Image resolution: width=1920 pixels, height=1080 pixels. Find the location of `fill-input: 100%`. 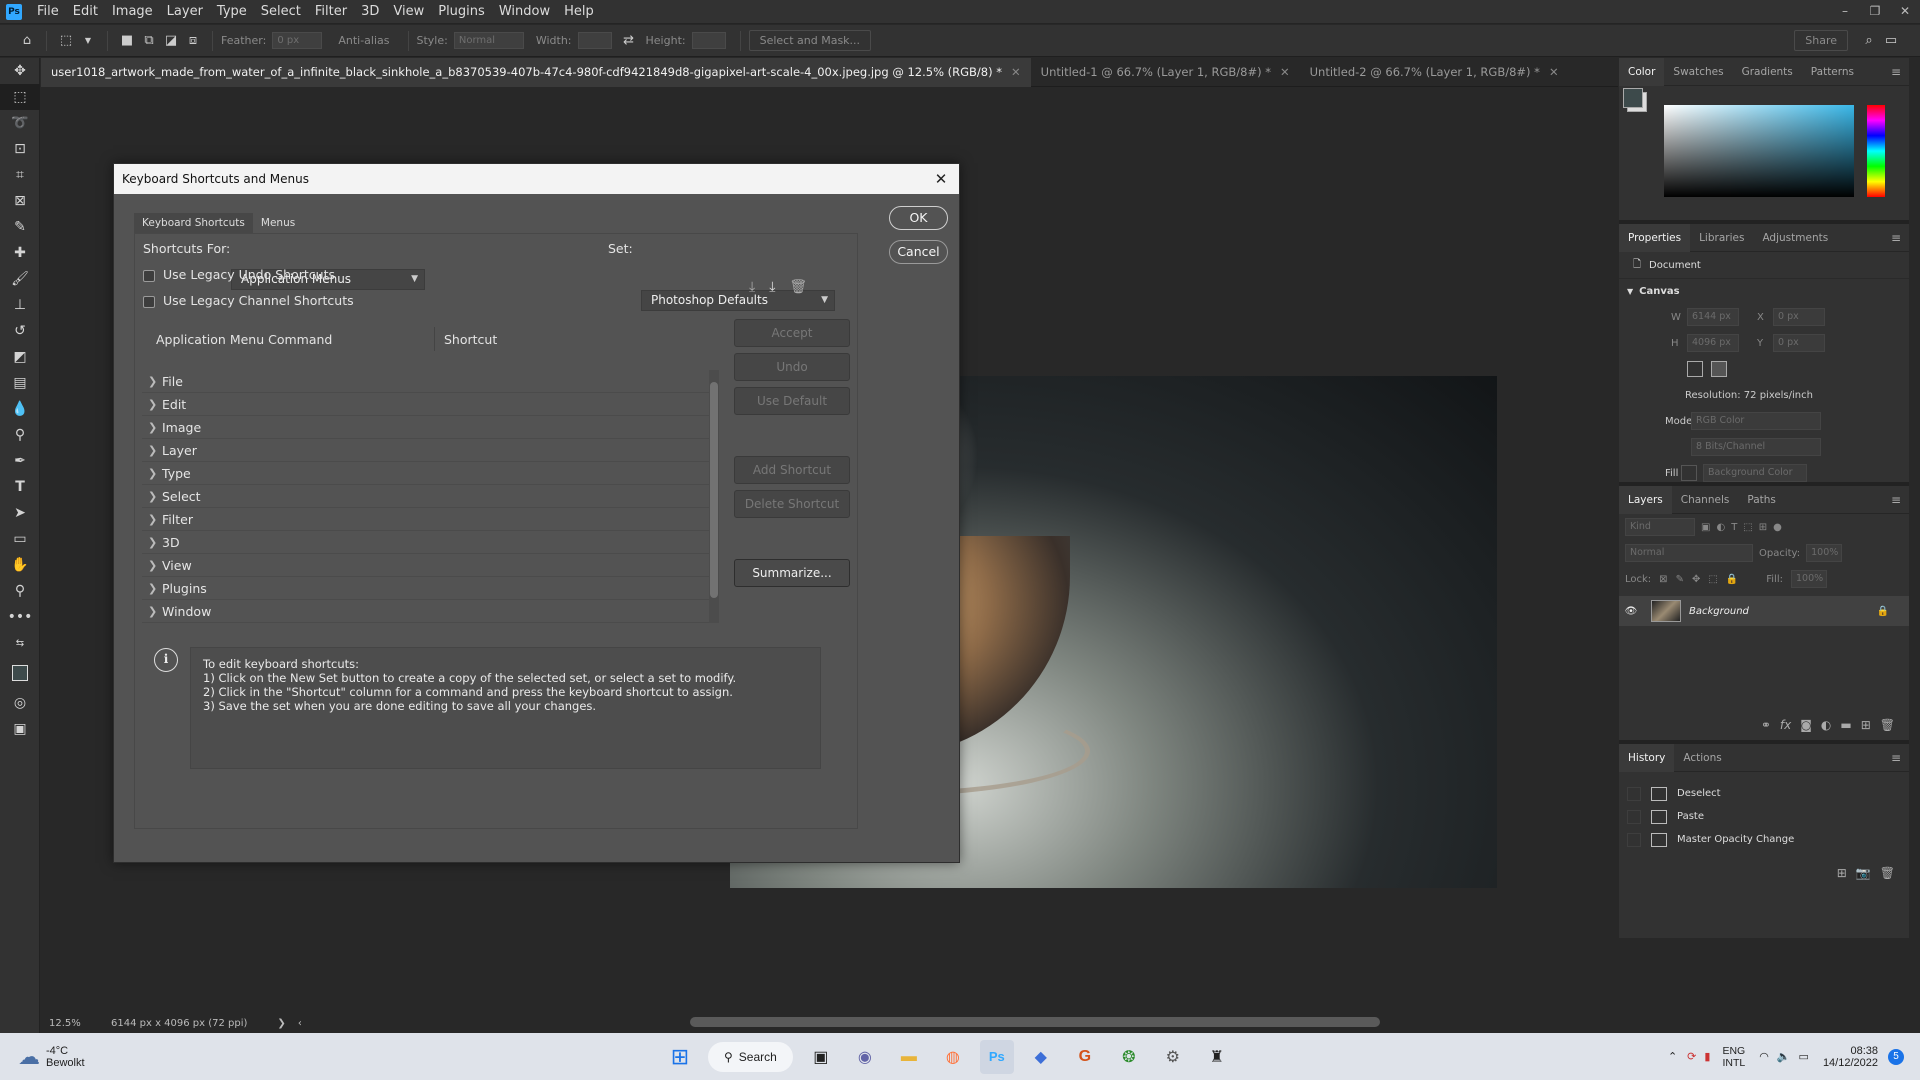

fill-input: 100% is located at coordinates (1808, 579).